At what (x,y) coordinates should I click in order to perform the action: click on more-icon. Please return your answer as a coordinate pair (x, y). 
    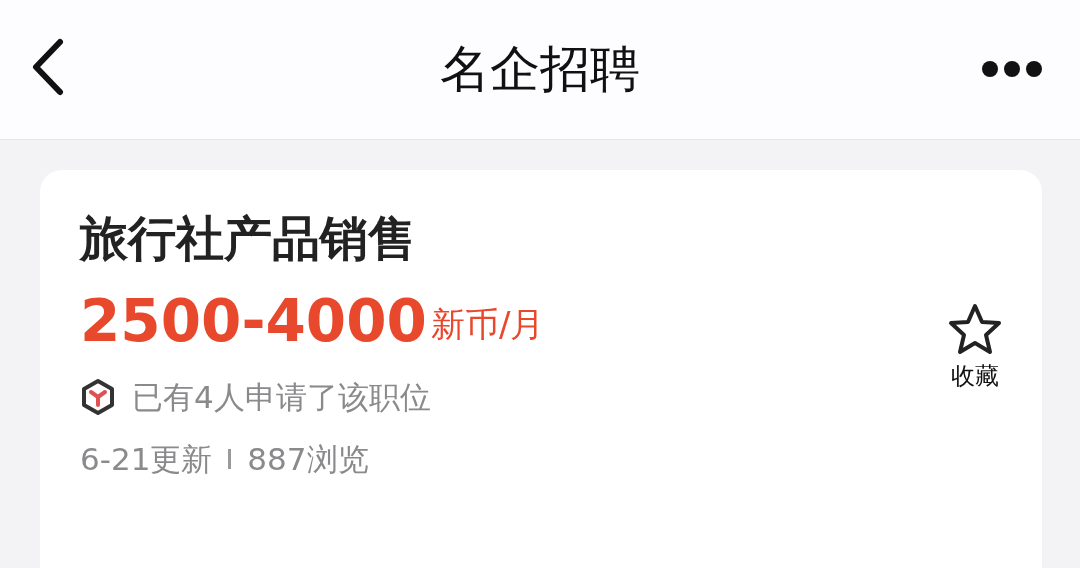
    Looking at the image, I should click on (1012, 68).